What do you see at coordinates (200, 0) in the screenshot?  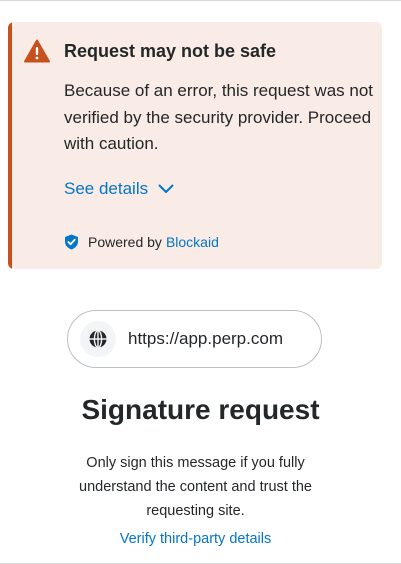 I see `top-divider` at bounding box center [200, 0].